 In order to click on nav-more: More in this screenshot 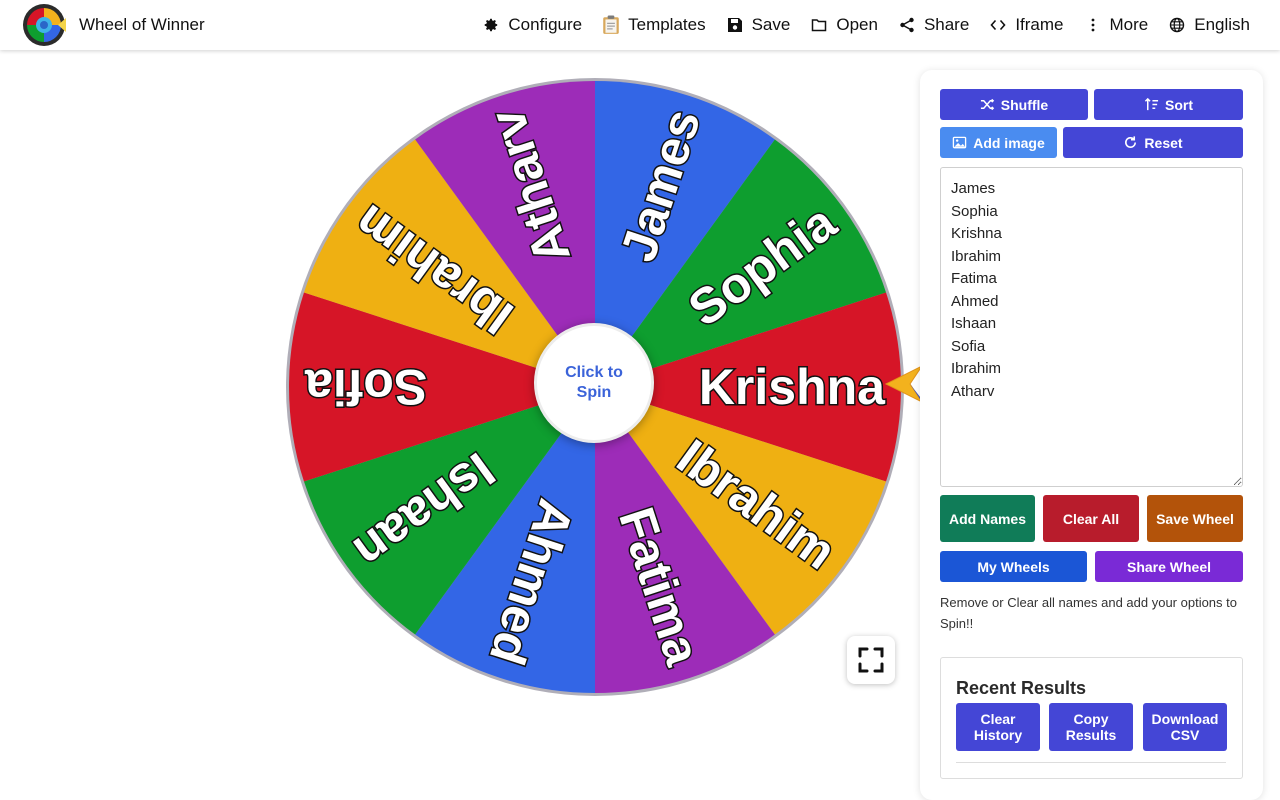, I will do `click(1116, 25)`.